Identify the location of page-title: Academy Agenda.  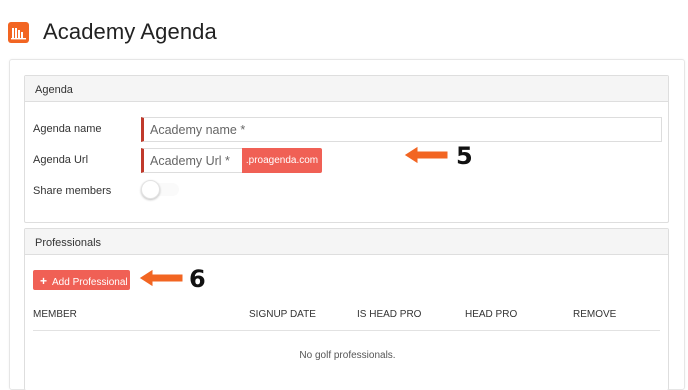
(130, 31).